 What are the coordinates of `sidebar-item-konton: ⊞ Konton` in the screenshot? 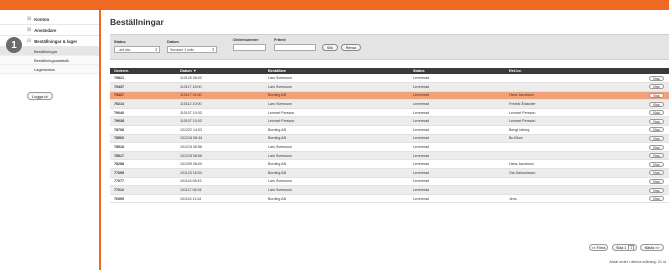 It's located at (49, 19).